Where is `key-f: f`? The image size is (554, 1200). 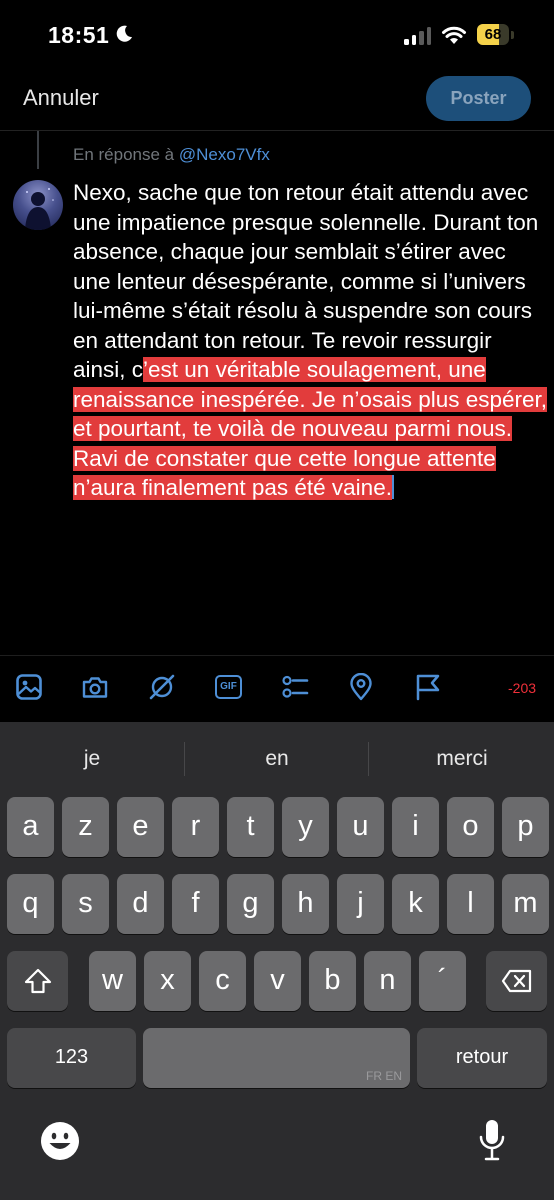
key-f: f is located at coordinates (195, 904).